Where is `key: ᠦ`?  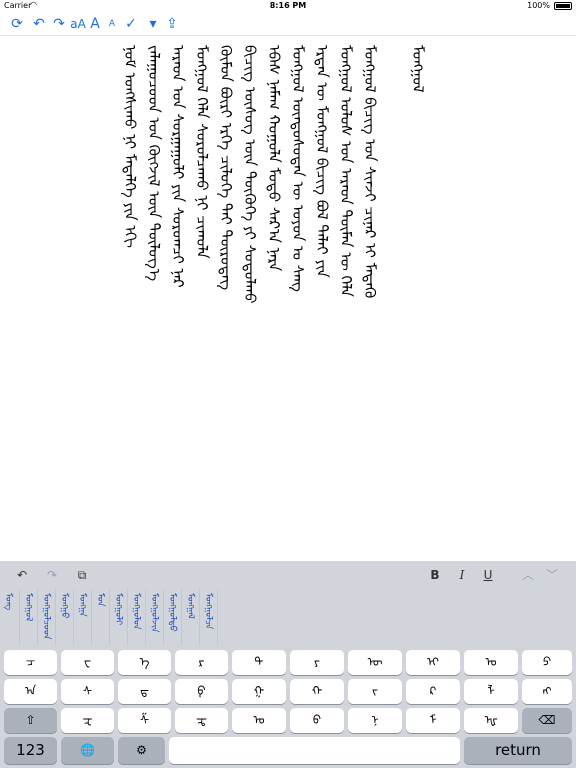
key: ᠦ is located at coordinates (375, 662).